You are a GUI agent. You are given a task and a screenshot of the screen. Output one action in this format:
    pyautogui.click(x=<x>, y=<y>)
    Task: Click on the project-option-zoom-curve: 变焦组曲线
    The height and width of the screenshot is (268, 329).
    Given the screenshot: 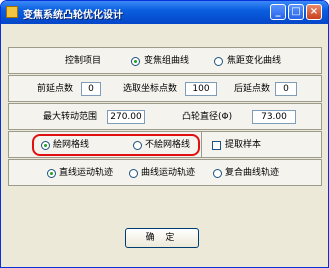 What is the action you would take?
    pyautogui.click(x=167, y=61)
    